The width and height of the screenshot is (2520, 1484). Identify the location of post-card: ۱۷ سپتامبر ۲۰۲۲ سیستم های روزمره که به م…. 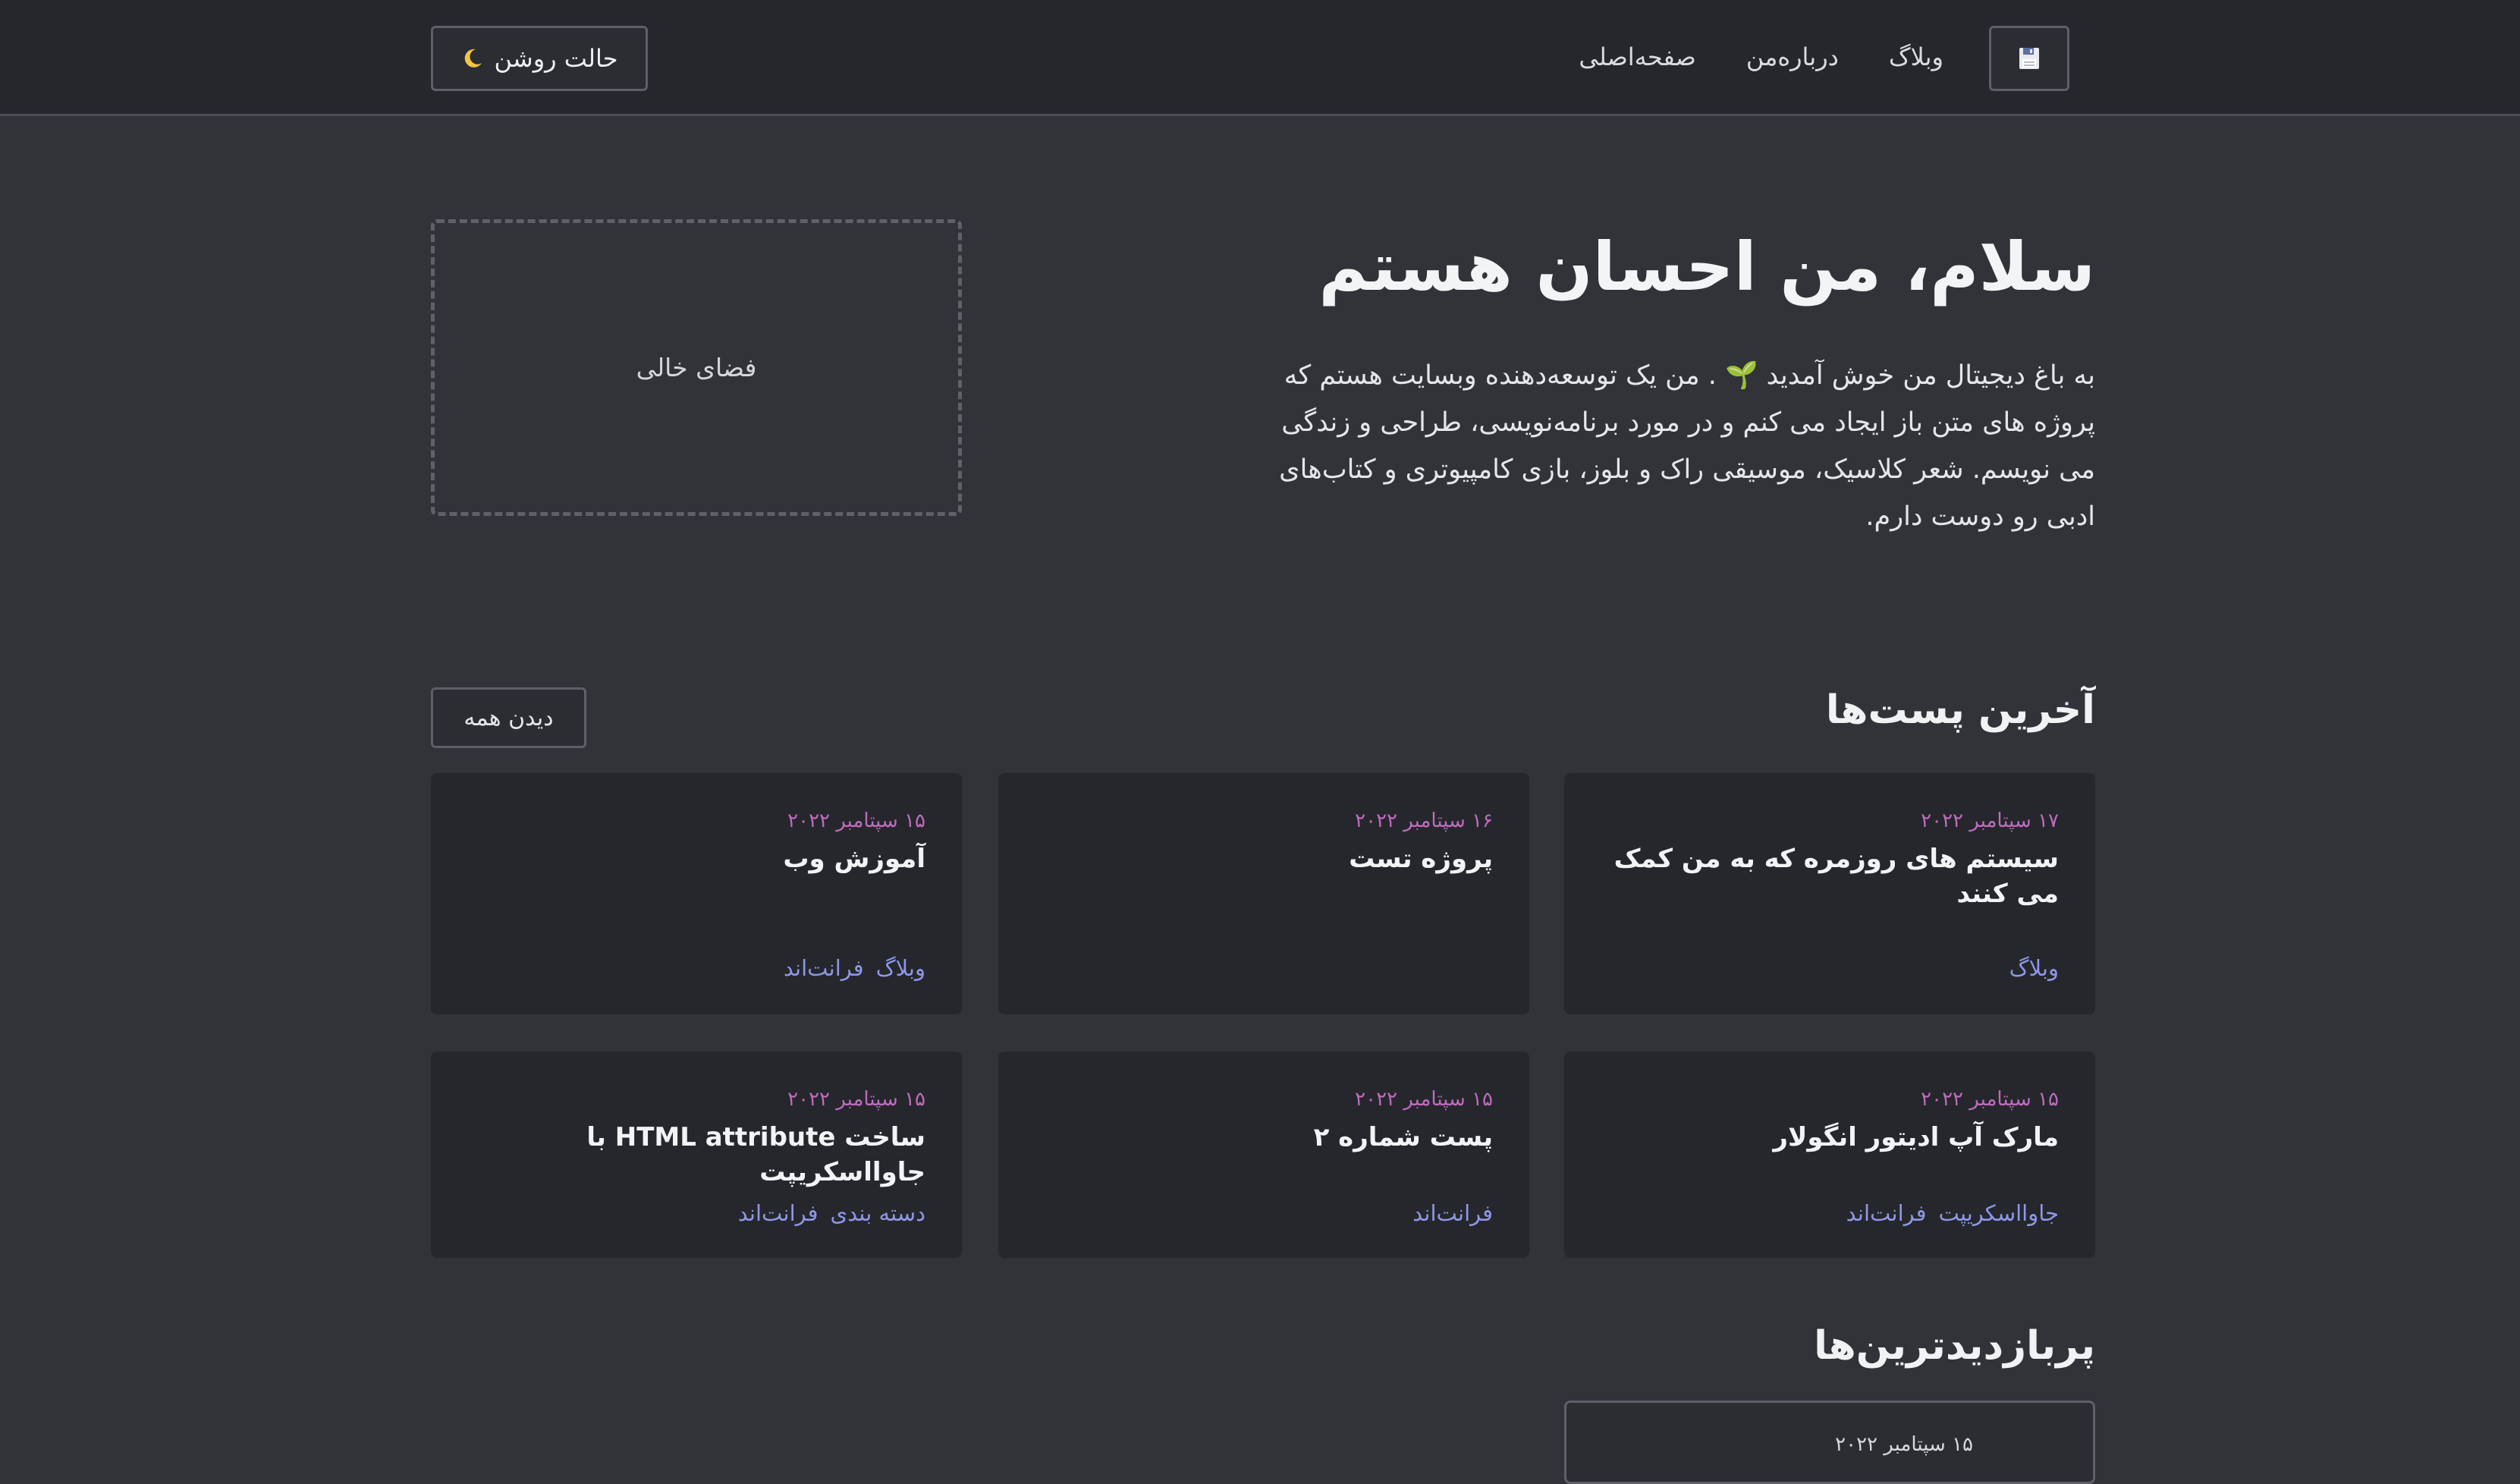
(1829, 893).